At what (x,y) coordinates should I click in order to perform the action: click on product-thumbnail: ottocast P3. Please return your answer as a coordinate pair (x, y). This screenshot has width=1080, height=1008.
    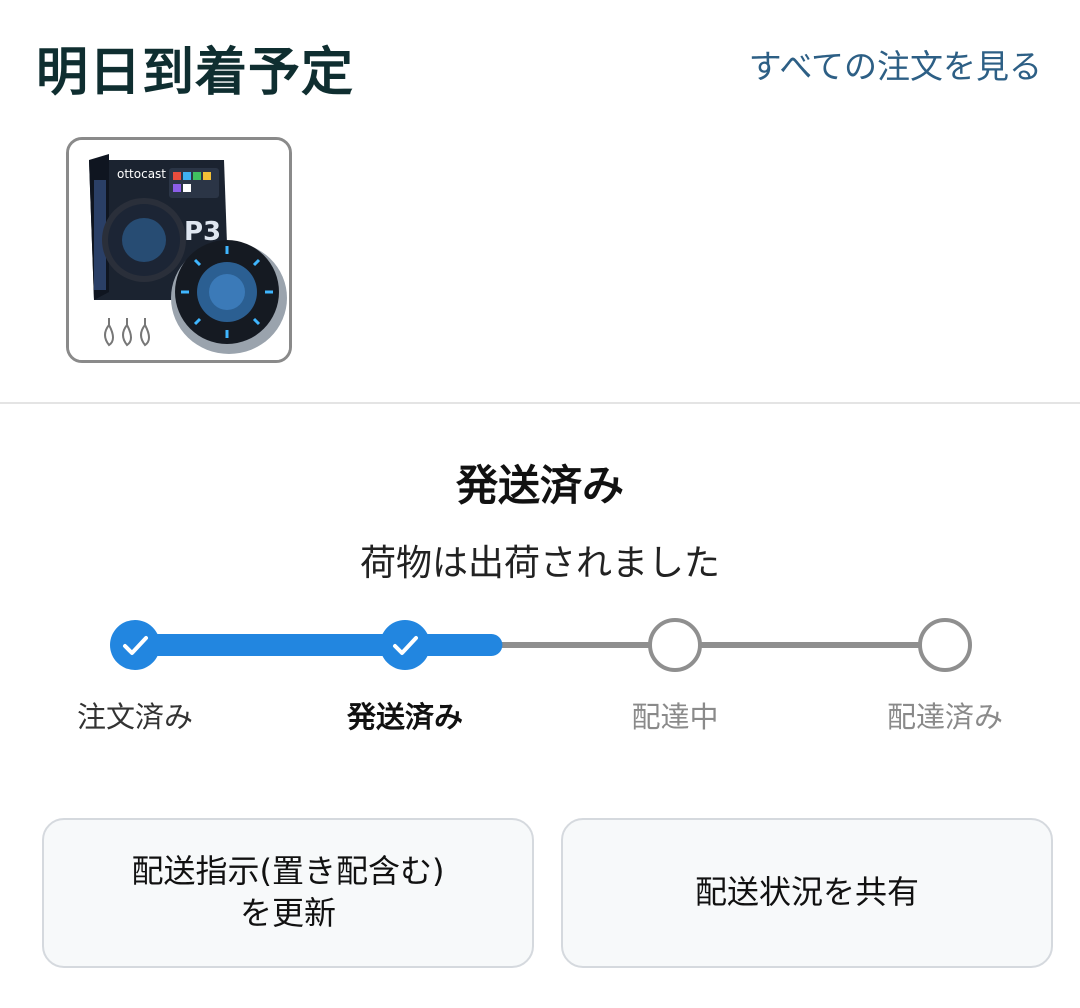
    Looking at the image, I should click on (179, 250).